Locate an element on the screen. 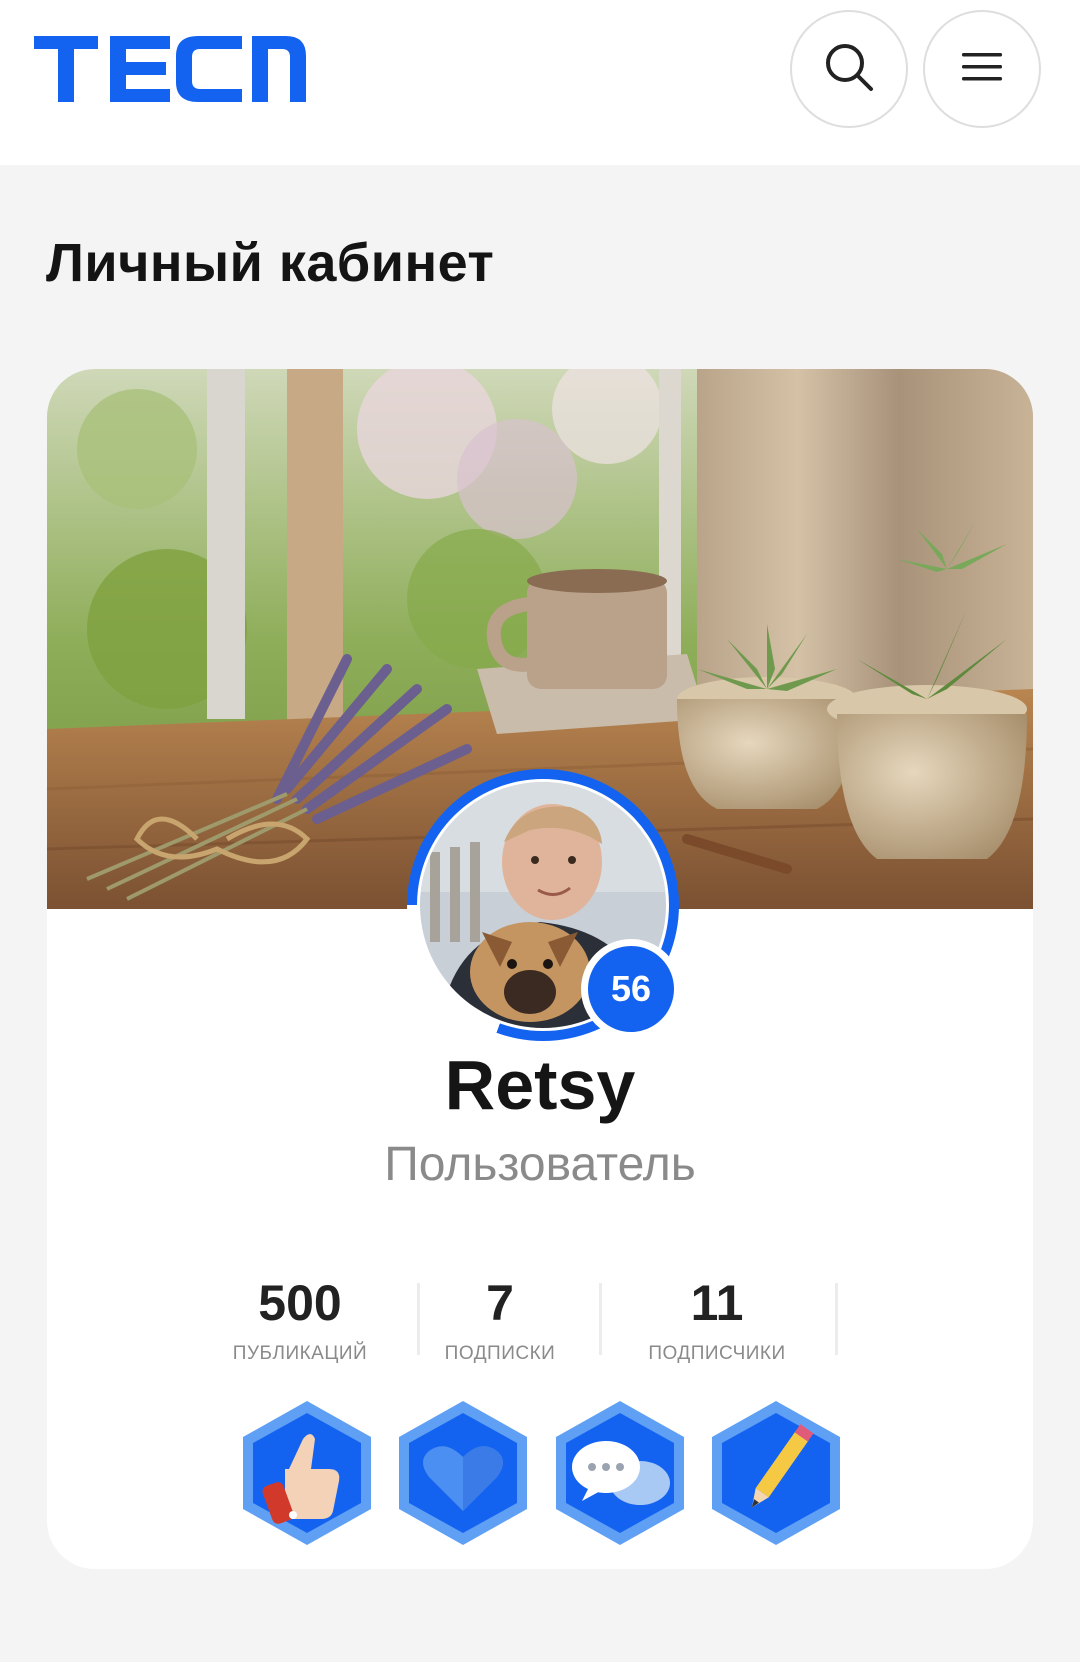 This screenshot has height=1662, width=1080. user-role: Пользователь is located at coordinates (540, 1164).